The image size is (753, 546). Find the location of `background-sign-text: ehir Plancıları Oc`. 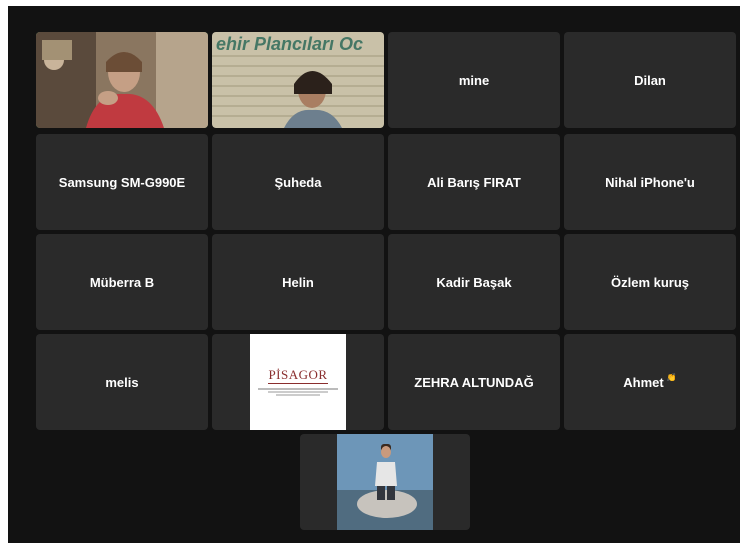

background-sign-text: ehir Plancıları Oc is located at coordinates (290, 44).